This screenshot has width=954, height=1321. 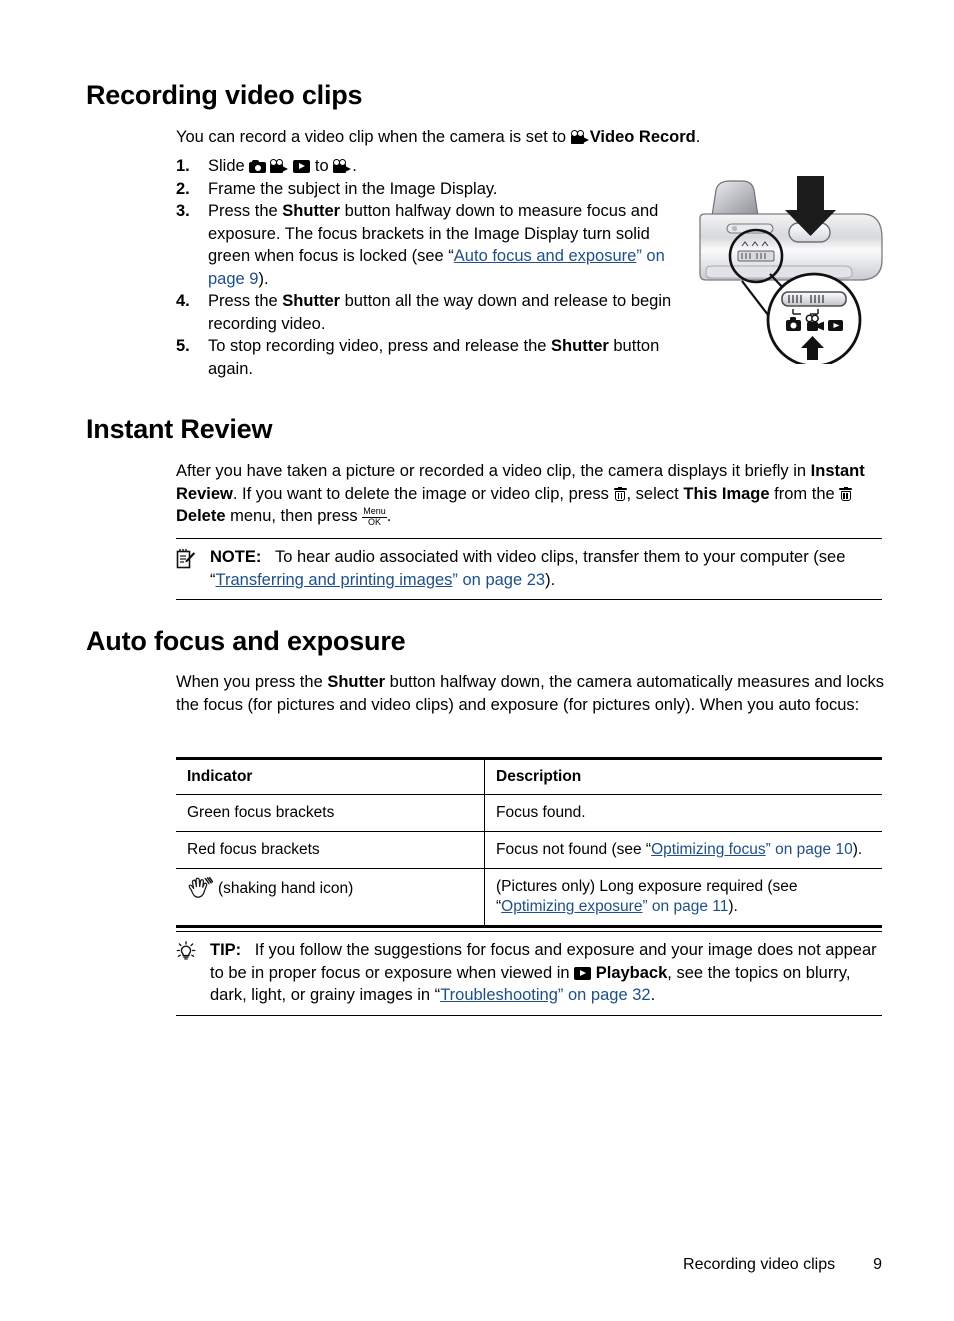 I want to click on camera-zoom-knob, so click(x=734, y=228).